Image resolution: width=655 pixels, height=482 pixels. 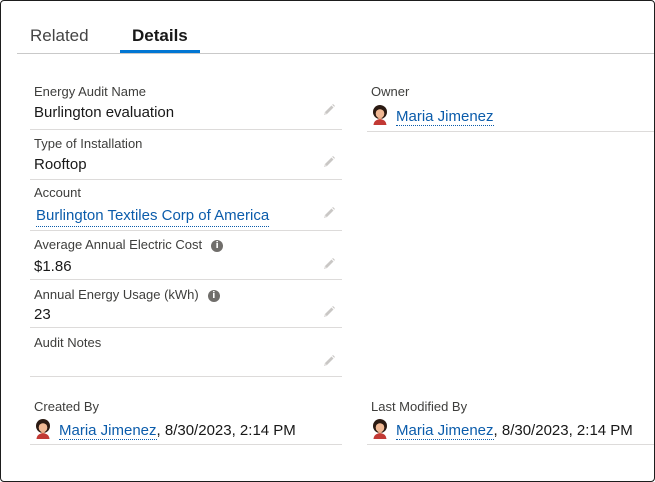 What do you see at coordinates (53, 266) in the screenshot?
I see `field-value: $1.86` at bounding box center [53, 266].